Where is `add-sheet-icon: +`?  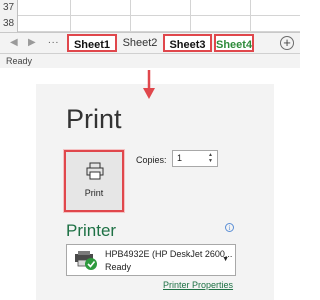
add-sheet-icon: + is located at coordinates (287, 43).